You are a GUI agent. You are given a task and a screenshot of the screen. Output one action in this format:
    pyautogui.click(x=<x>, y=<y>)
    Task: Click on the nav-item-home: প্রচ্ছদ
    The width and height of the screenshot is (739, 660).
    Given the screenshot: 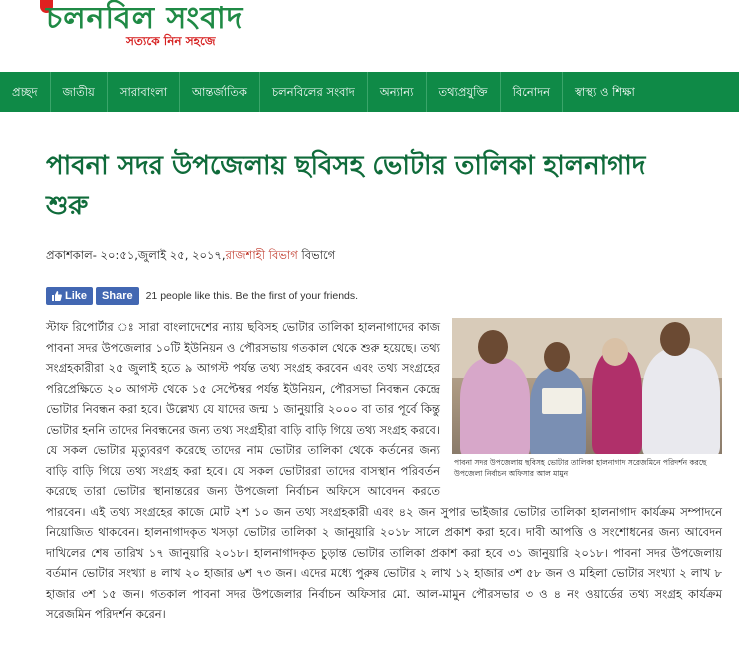 What is the action you would take?
    pyautogui.click(x=25, y=92)
    